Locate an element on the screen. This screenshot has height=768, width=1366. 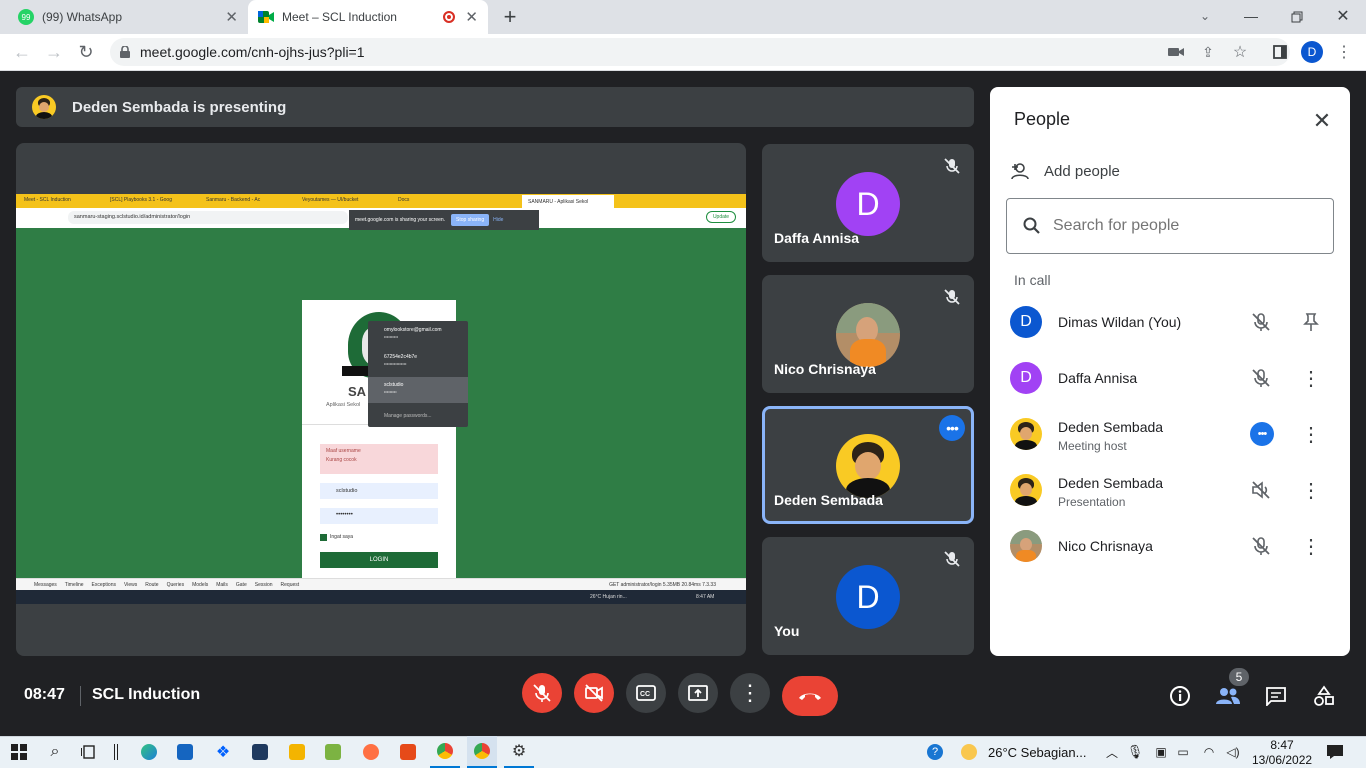
search-taskbar-icon: ⌕ is located at coordinates (55, 752).